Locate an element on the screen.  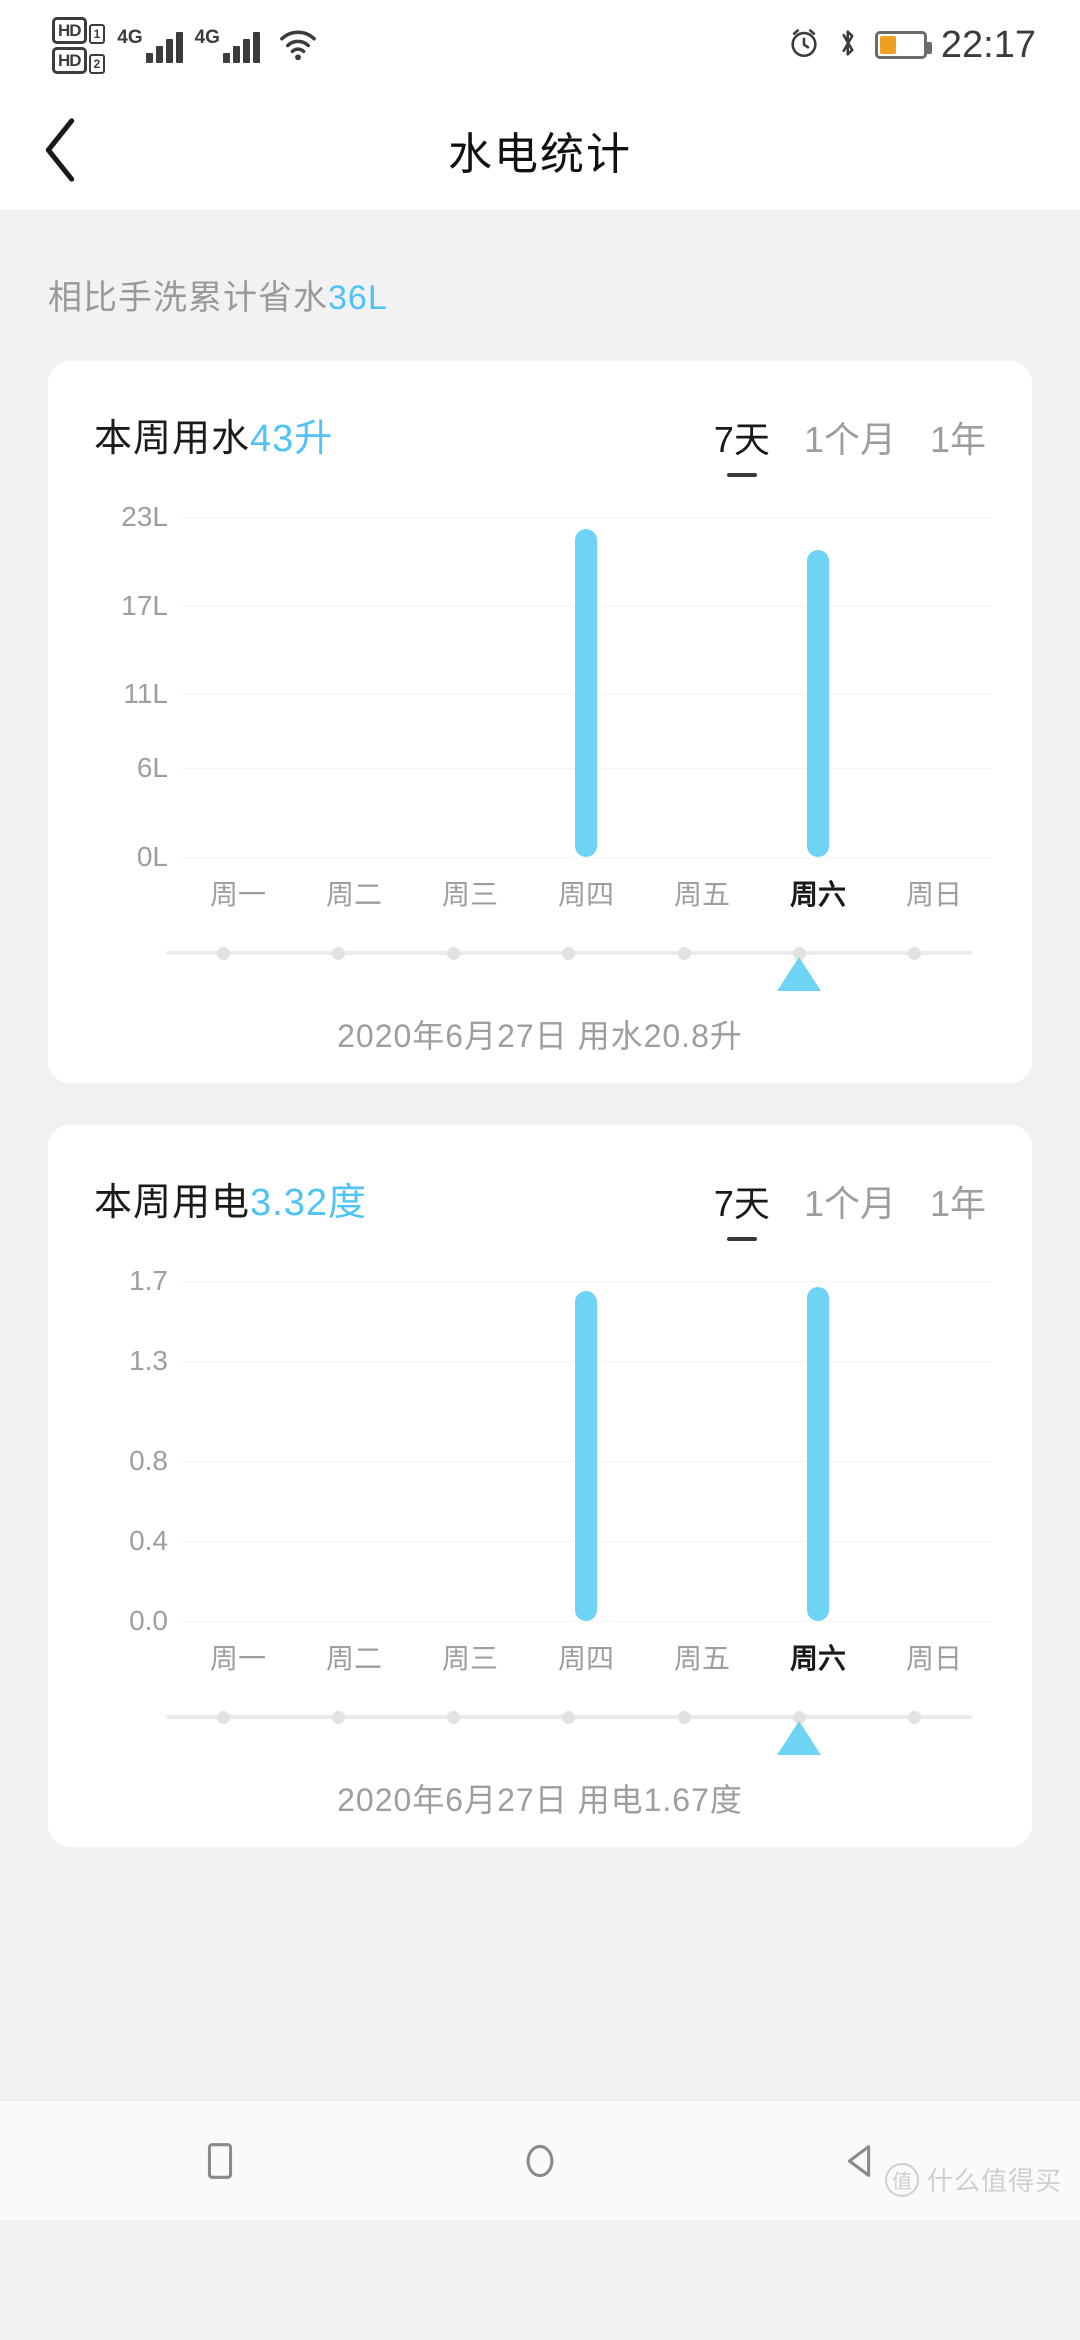
y-tick-label: 0.8 is located at coordinates (148, 1460).